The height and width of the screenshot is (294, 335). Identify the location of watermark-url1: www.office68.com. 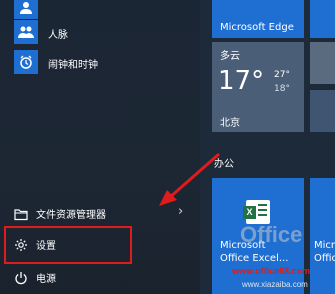
(271, 271).